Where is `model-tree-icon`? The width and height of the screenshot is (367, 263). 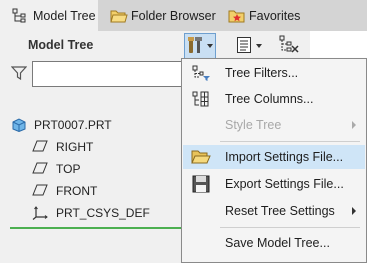 model-tree-icon is located at coordinates (20, 16).